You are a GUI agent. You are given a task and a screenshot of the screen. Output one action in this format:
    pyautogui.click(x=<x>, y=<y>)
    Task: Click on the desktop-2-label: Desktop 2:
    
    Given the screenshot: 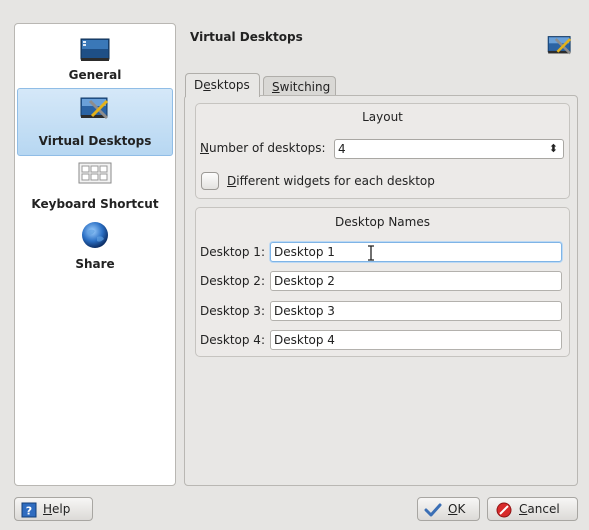 What is the action you would take?
    pyautogui.click(x=232, y=281)
    